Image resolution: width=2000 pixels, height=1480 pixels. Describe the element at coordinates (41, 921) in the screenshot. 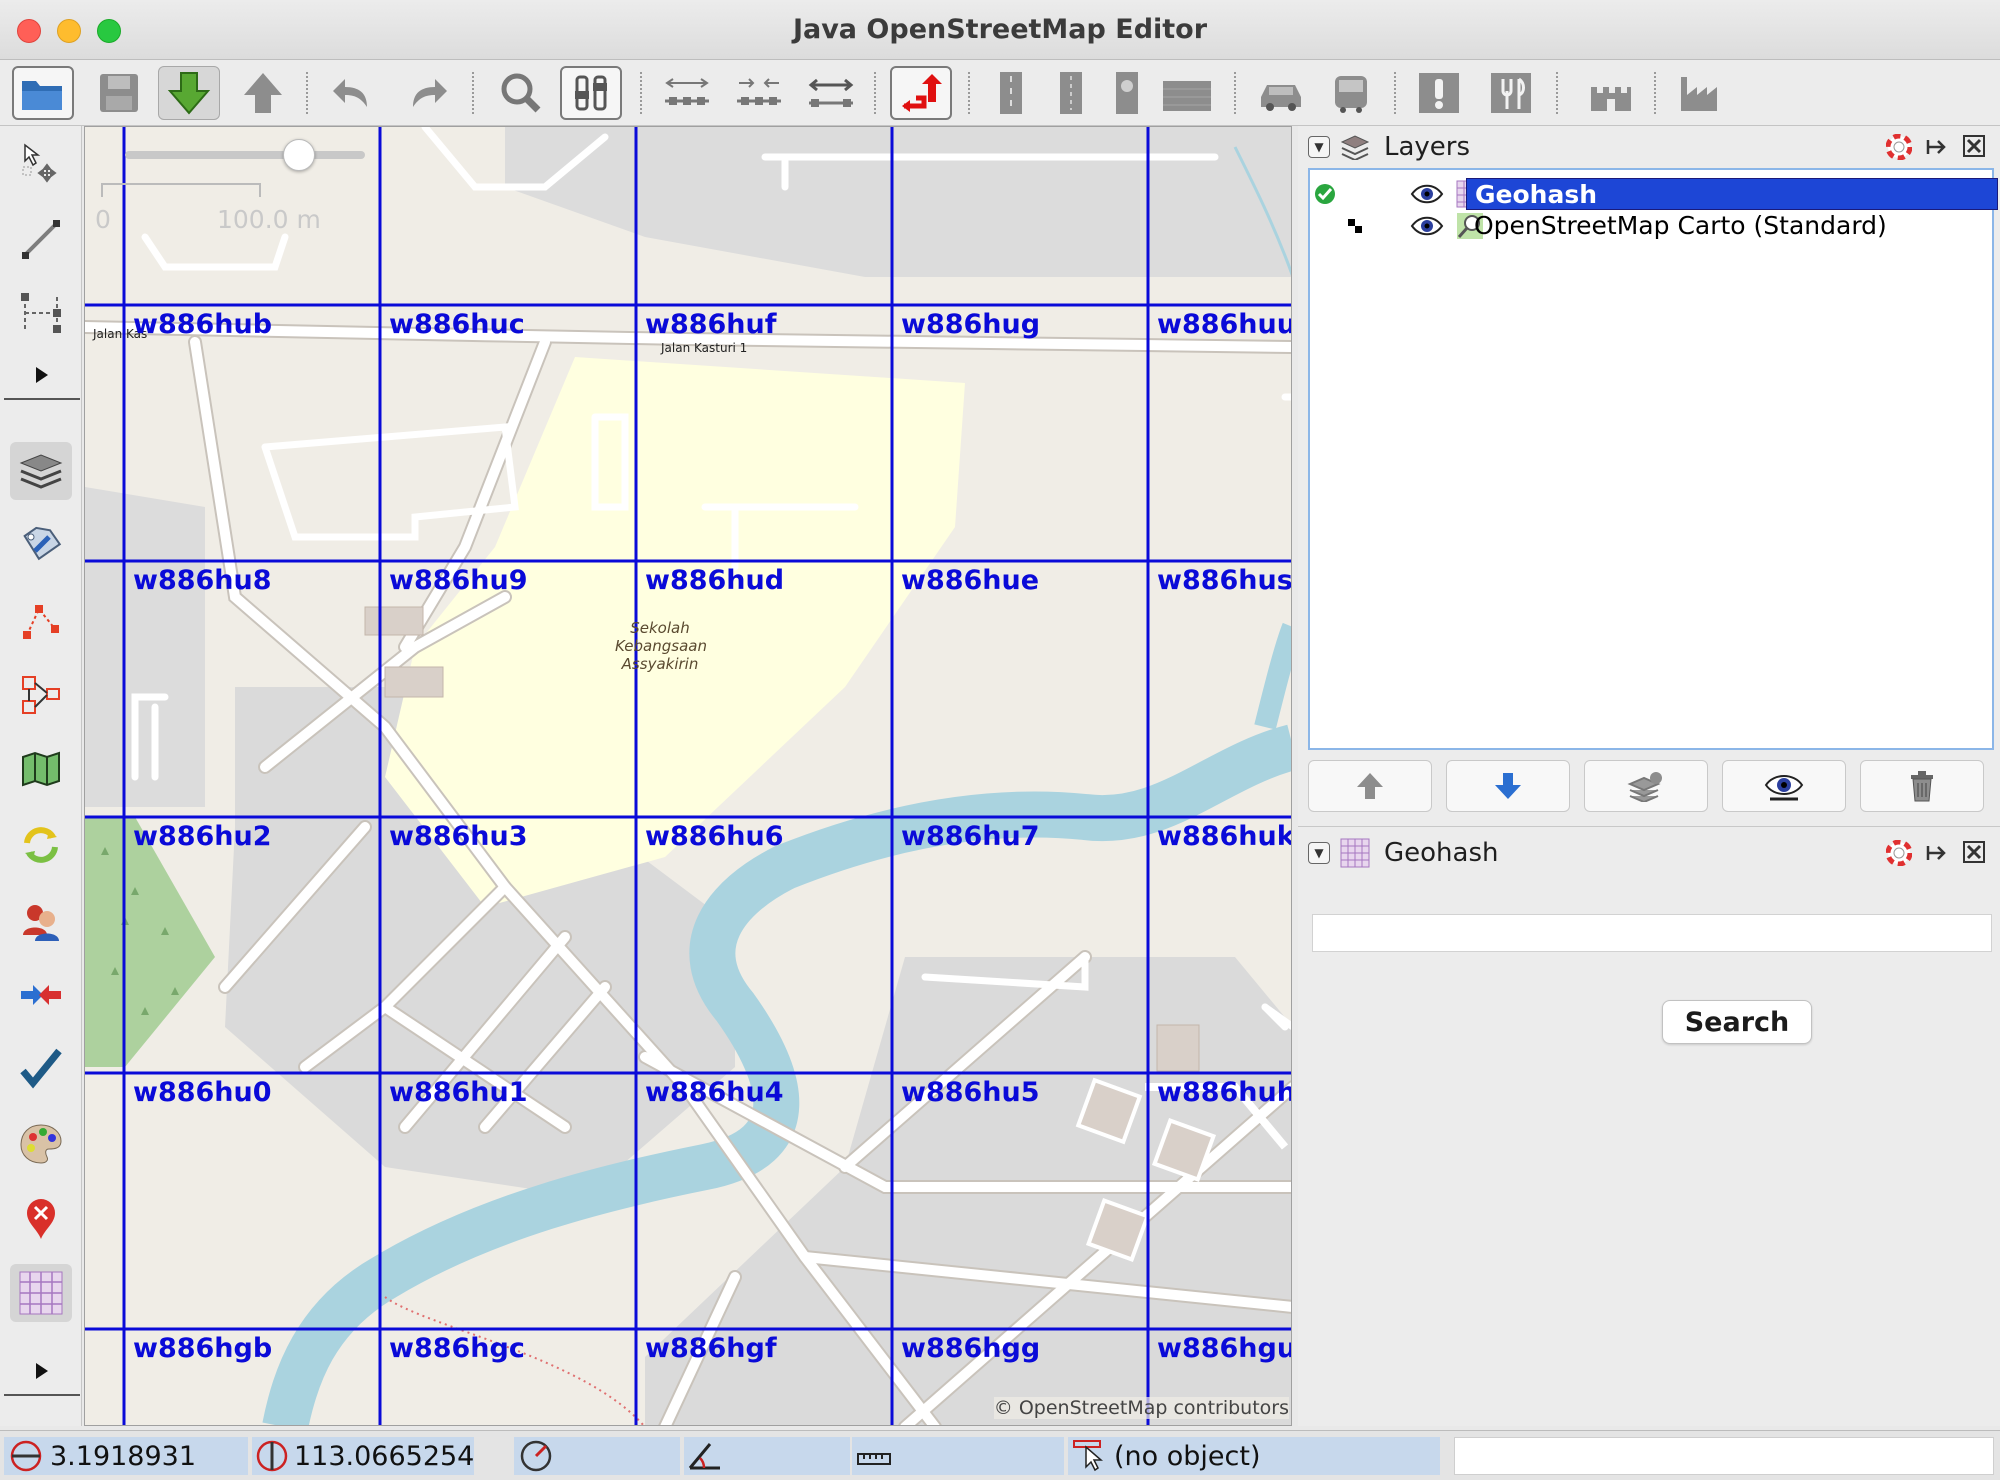

I see `authors-dialog-toggle` at that location.